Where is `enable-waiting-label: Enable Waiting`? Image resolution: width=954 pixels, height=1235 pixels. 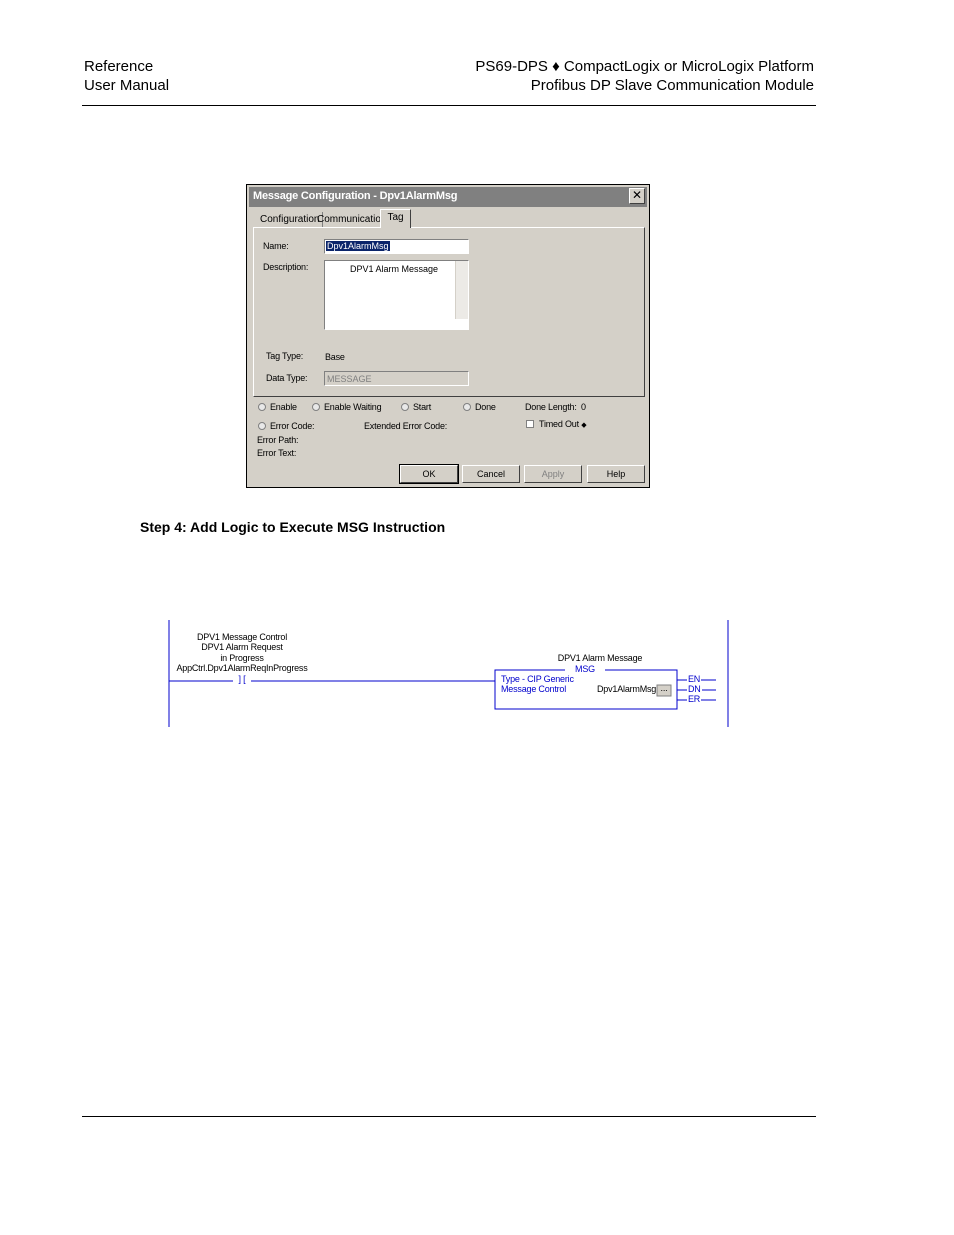
enable-waiting-label: Enable Waiting is located at coordinates (353, 407).